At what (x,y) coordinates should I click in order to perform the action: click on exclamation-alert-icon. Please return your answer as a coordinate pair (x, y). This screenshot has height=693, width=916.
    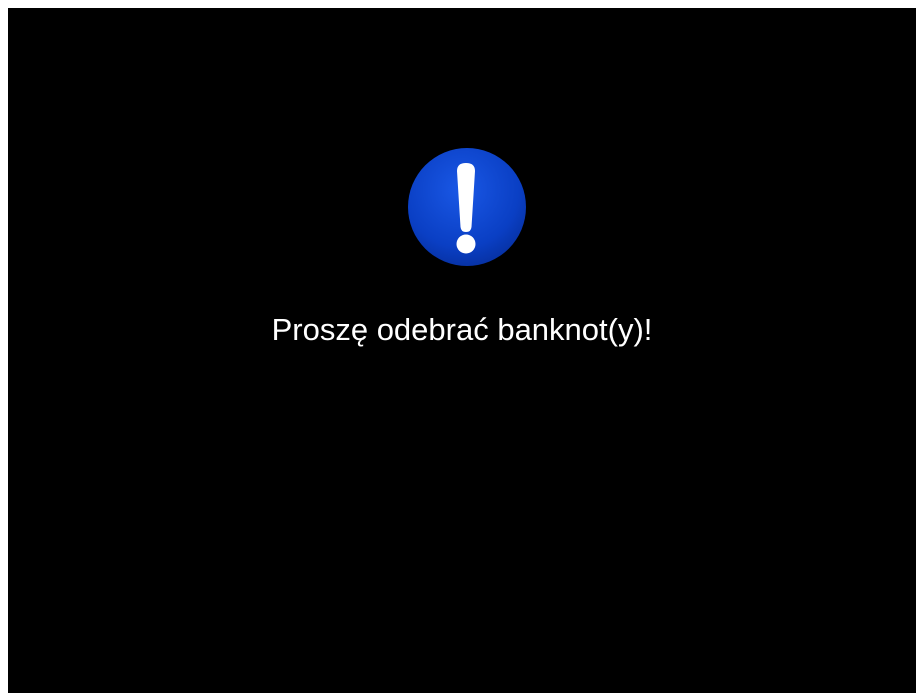
    Looking at the image, I should click on (467, 207).